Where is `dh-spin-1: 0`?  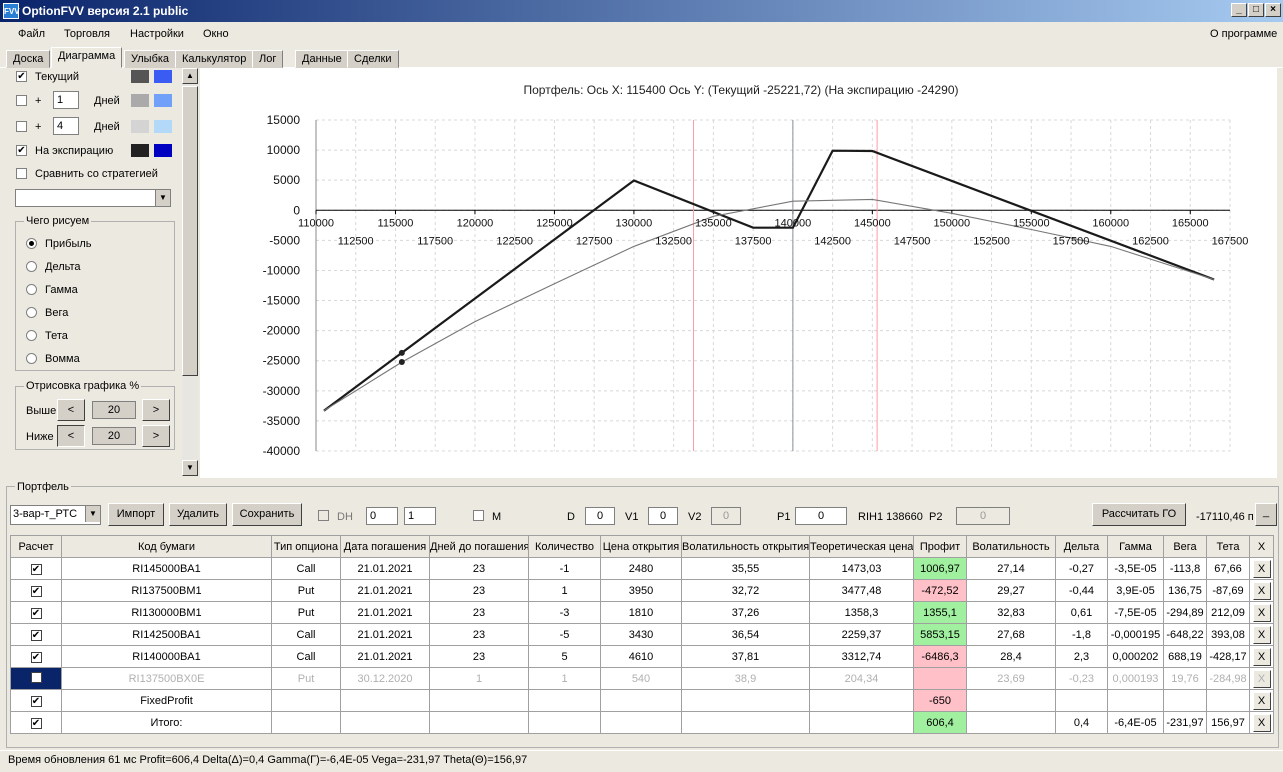
dh-spin-1: 0 is located at coordinates (382, 516).